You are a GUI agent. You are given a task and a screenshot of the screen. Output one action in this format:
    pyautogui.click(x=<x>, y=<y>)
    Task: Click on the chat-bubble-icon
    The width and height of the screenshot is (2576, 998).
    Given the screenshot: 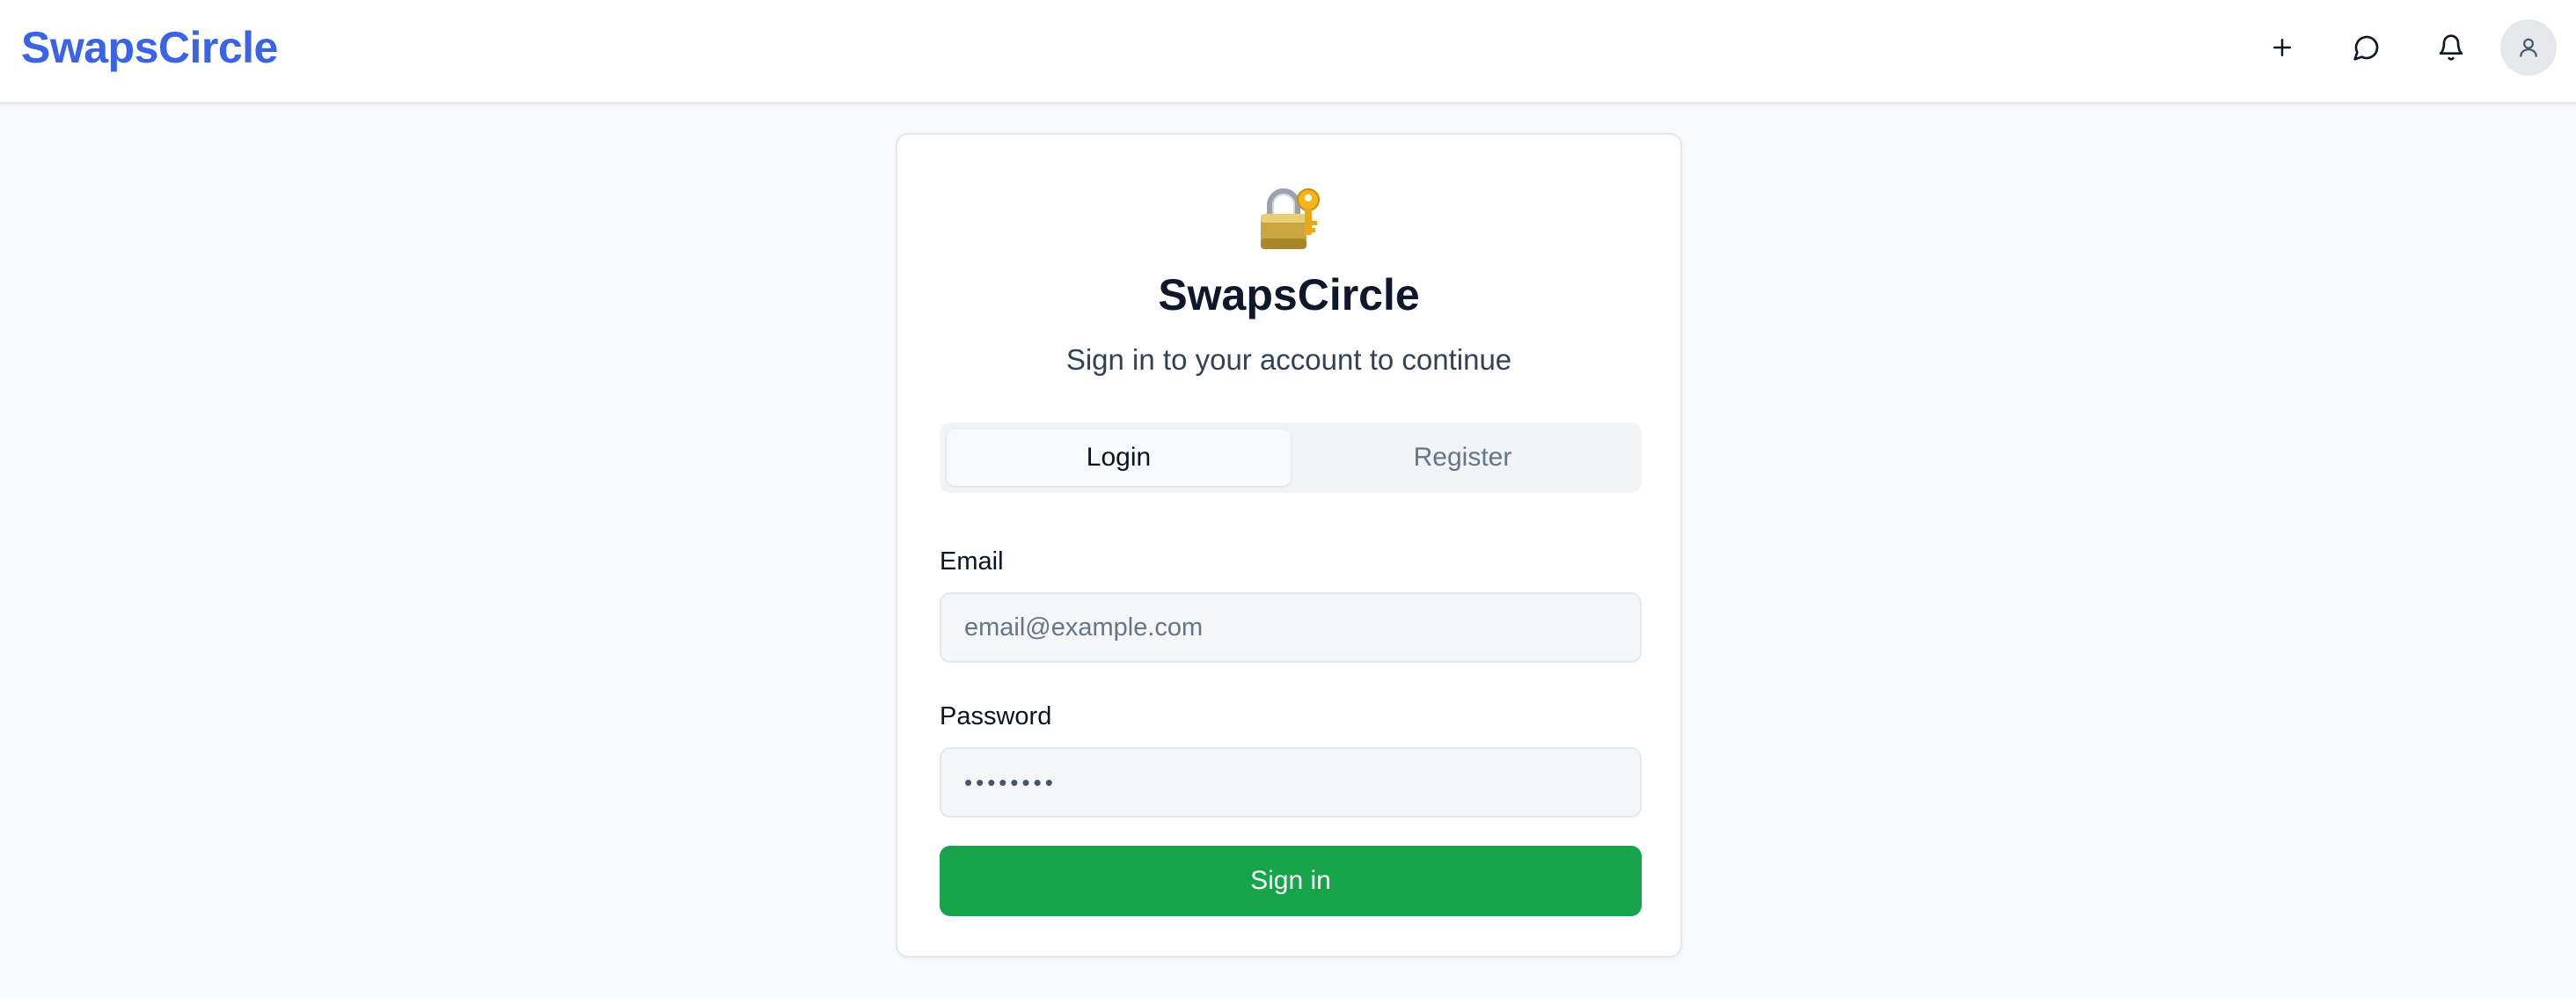 What is the action you would take?
    pyautogui.click(x=2366, y=48)
    